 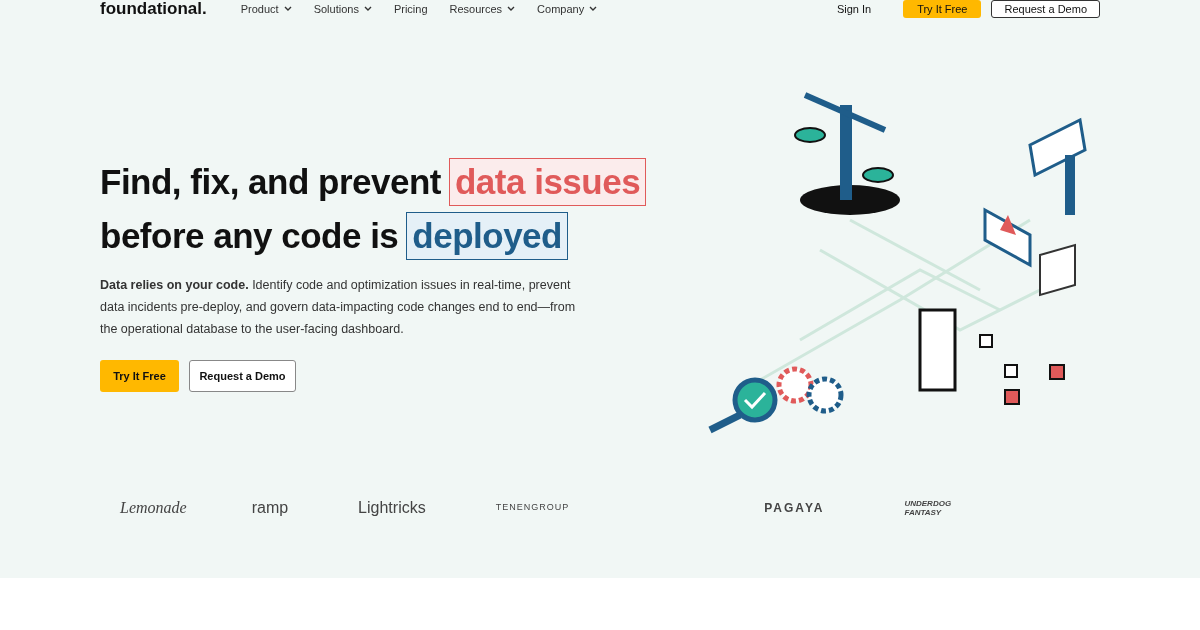 What do you see at coordinates (794, 508) in the screenshot?
I see `customer-logo: PAGAYA` at bounding box center [794, 508].